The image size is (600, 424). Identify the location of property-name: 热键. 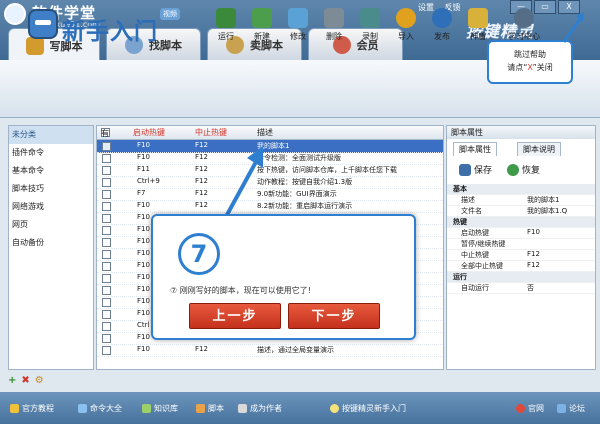
(460, 222).